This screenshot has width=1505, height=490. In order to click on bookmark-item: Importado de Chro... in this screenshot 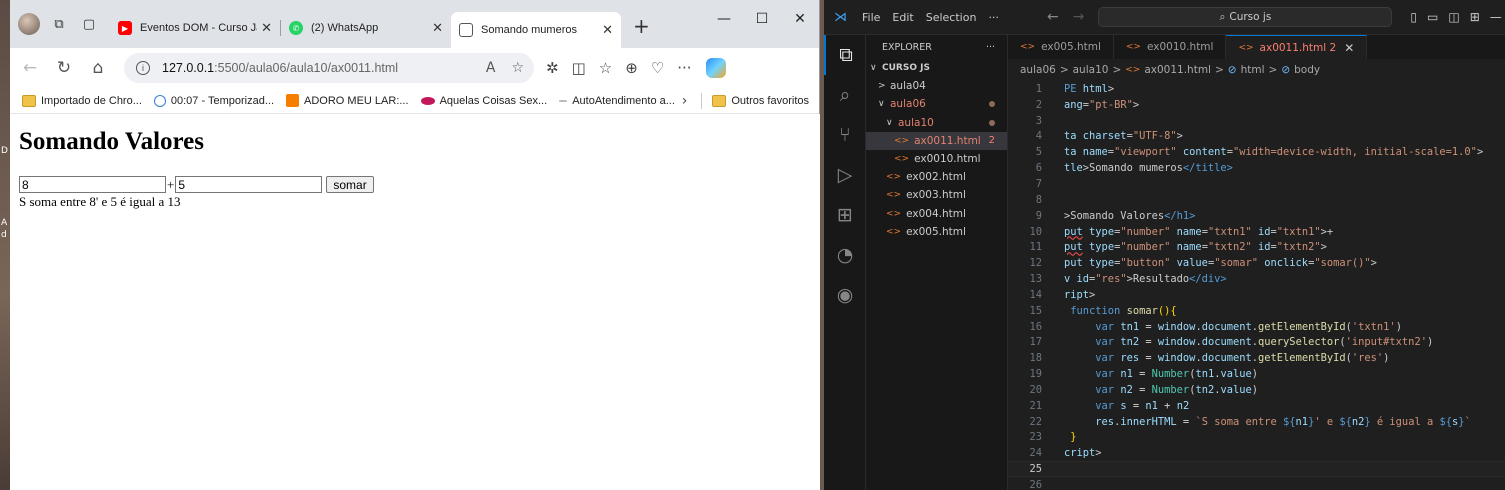, I will do `click(82, 100)`.